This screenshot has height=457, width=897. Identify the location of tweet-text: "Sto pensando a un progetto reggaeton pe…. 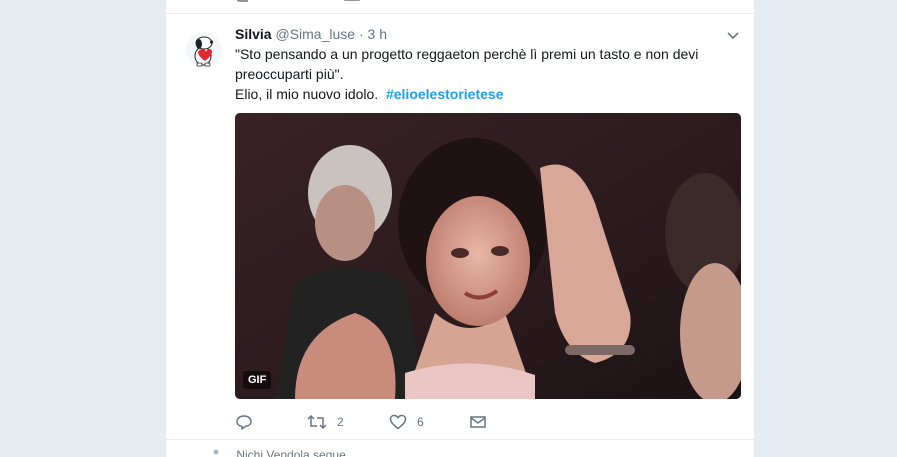
(485, 74).